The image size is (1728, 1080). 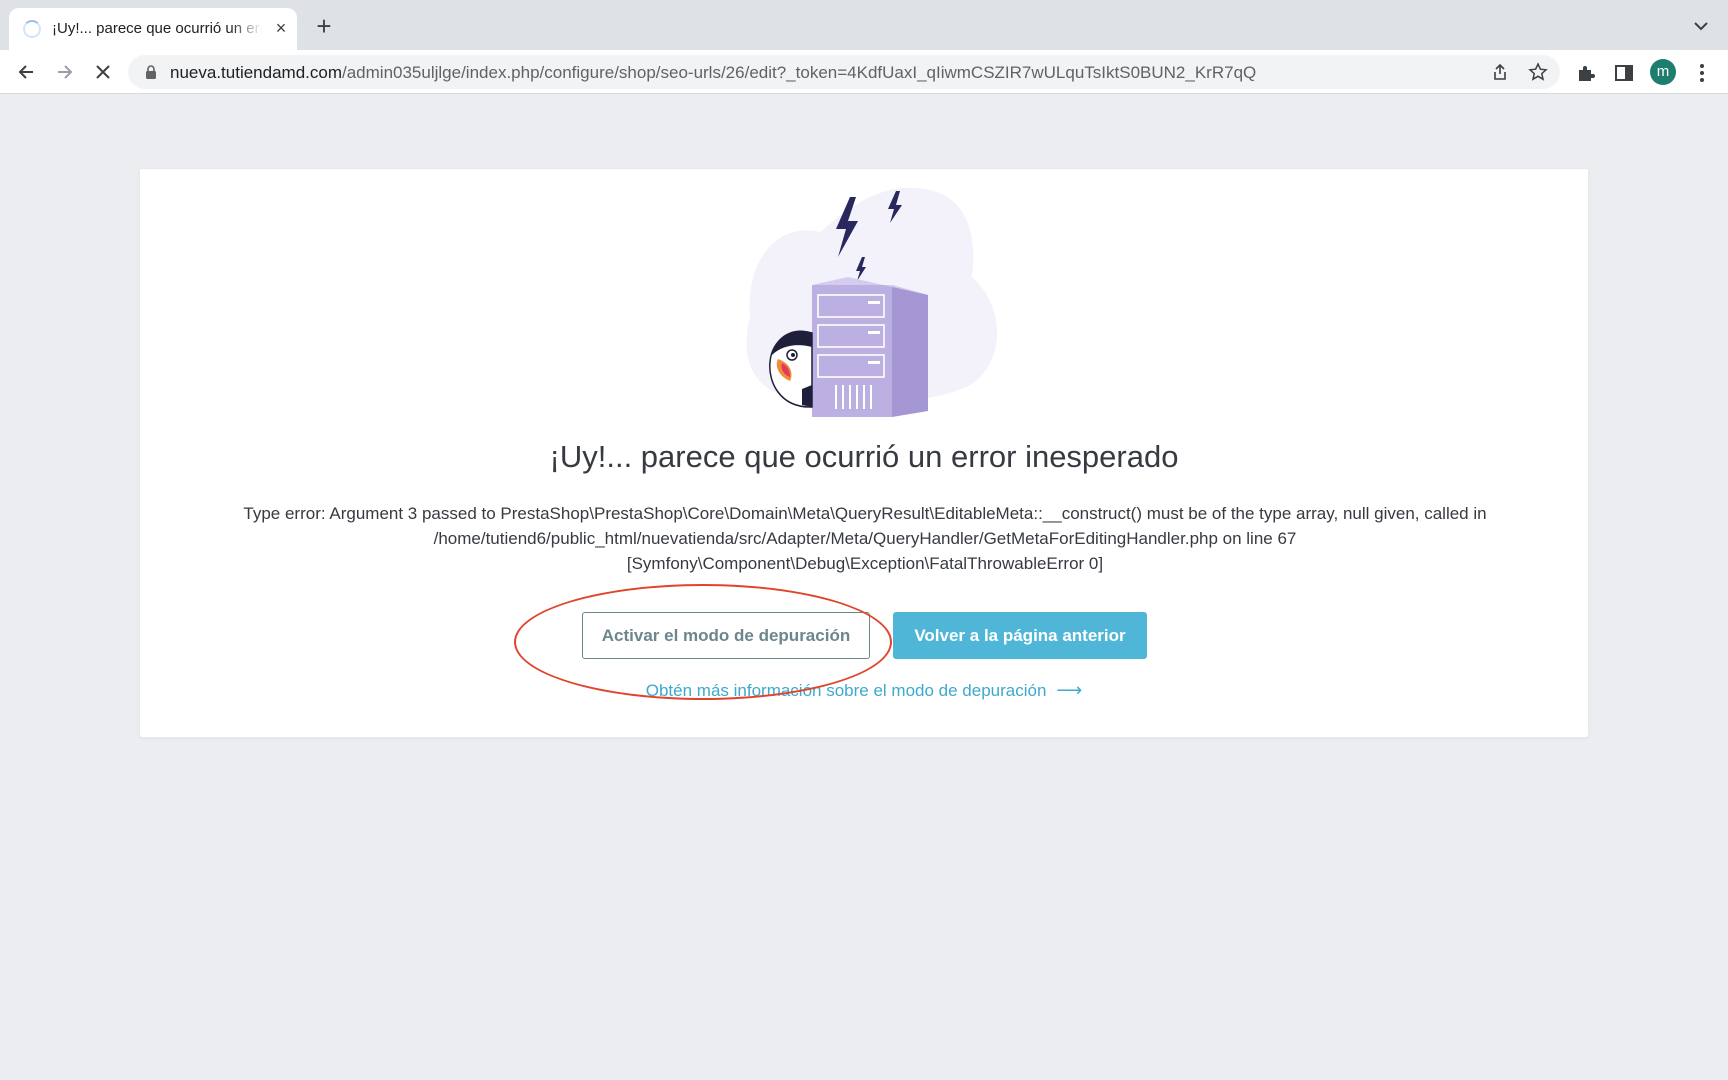 I want to click on loading-spinner-icon, so click(x=32, y=29).